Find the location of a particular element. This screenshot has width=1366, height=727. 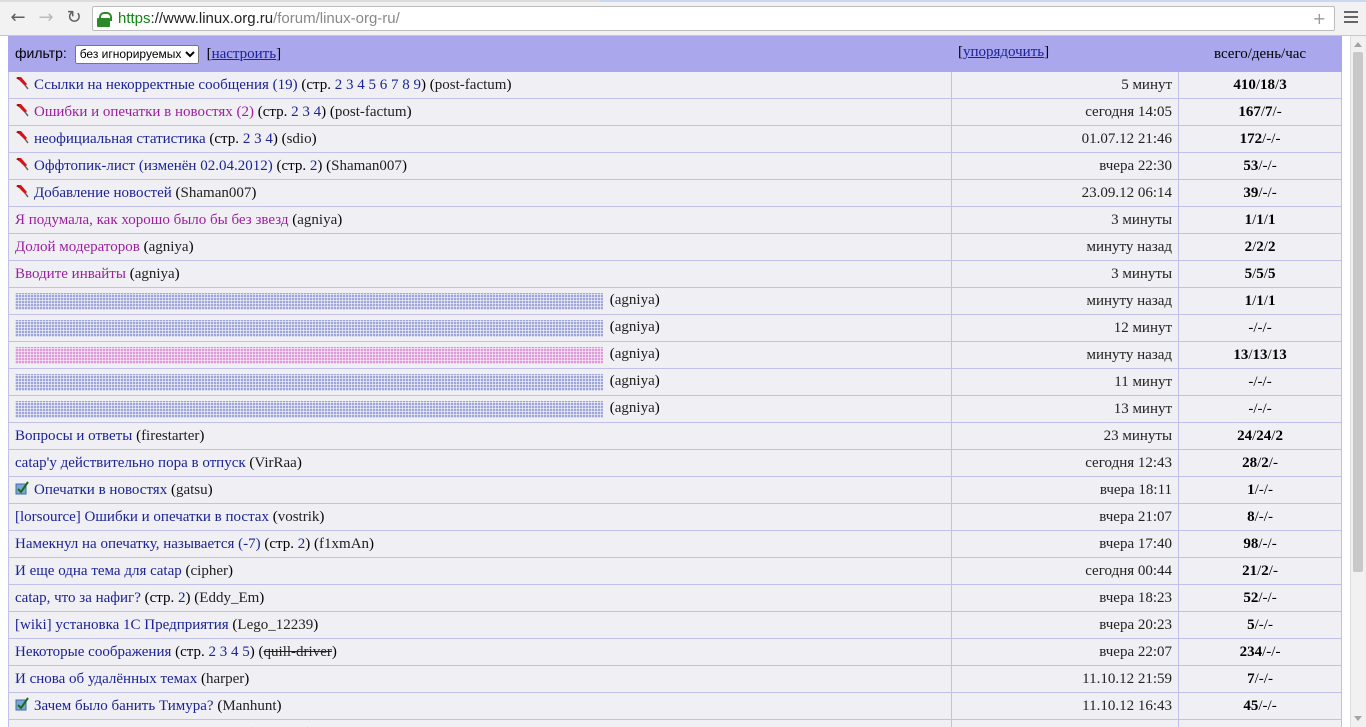

page-link: 9 is located at coordinates (418, 85).